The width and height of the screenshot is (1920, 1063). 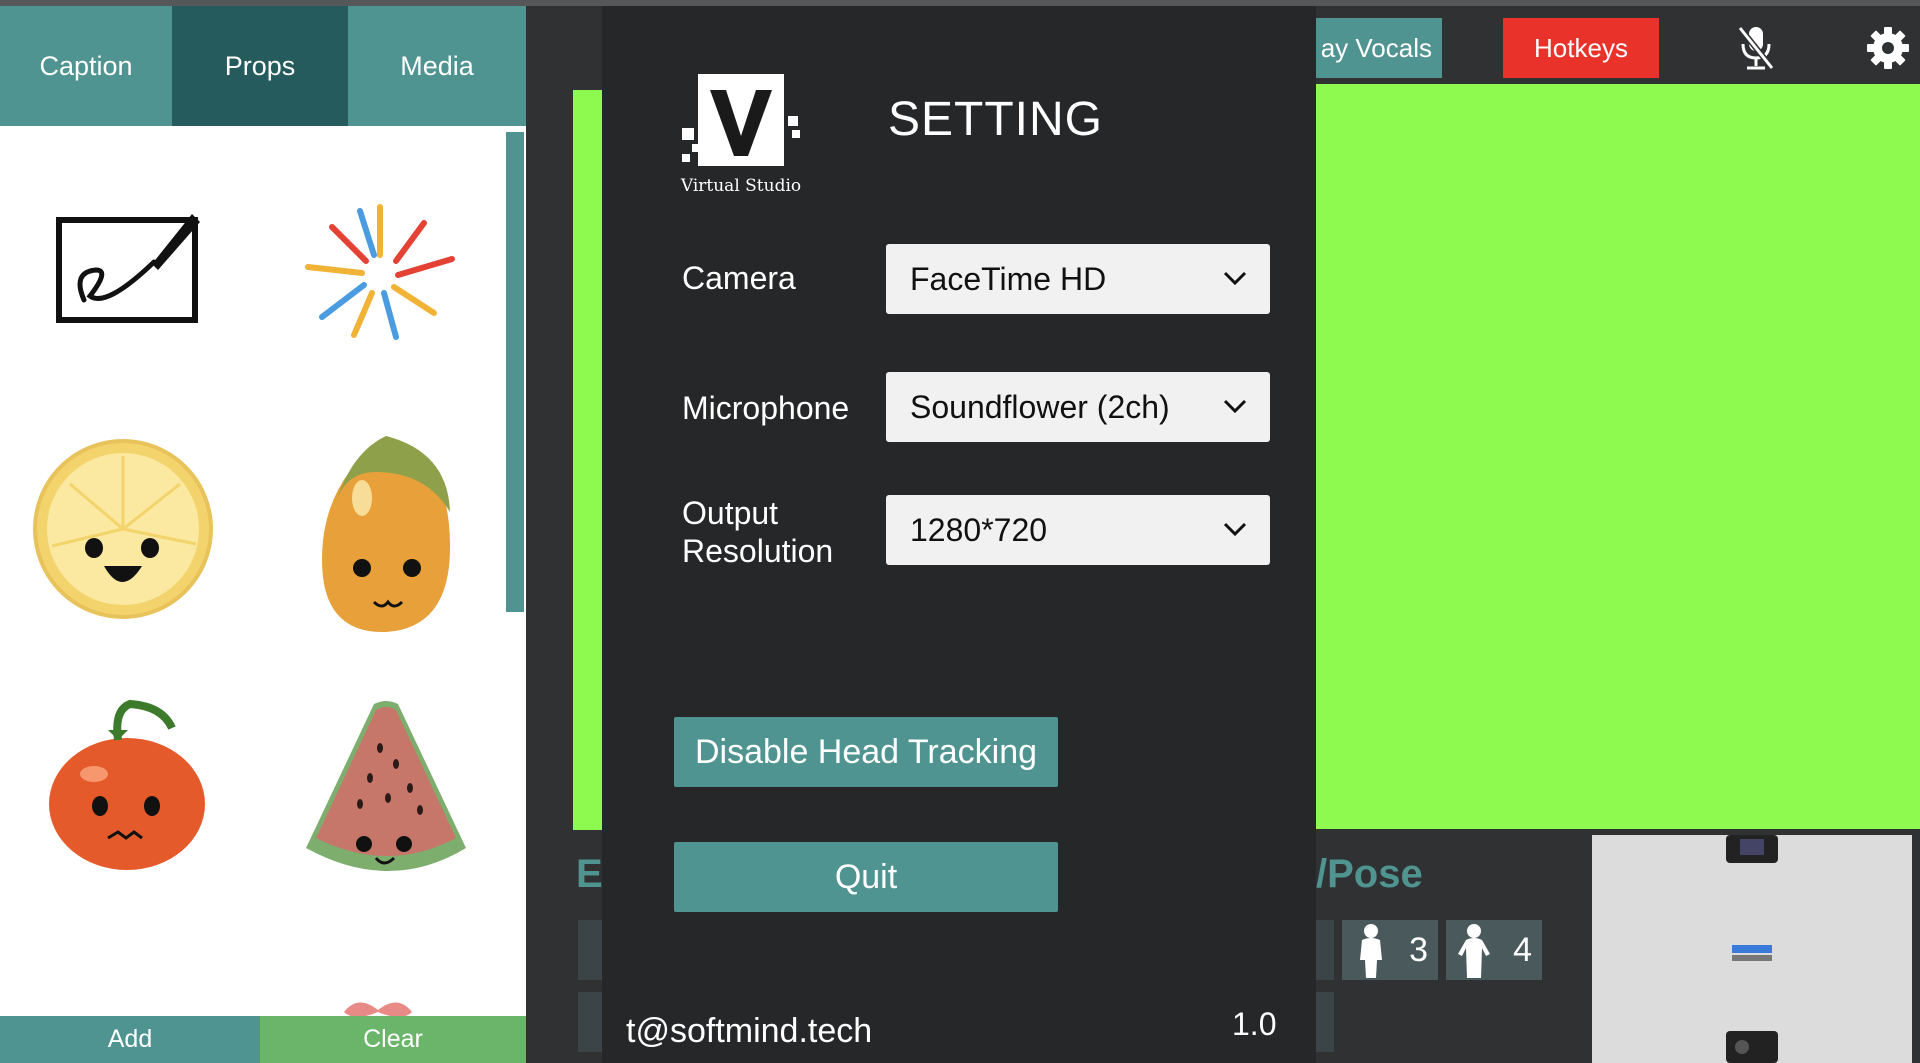 I want to click on camera-device-icon, so click(x=1752, y=949).